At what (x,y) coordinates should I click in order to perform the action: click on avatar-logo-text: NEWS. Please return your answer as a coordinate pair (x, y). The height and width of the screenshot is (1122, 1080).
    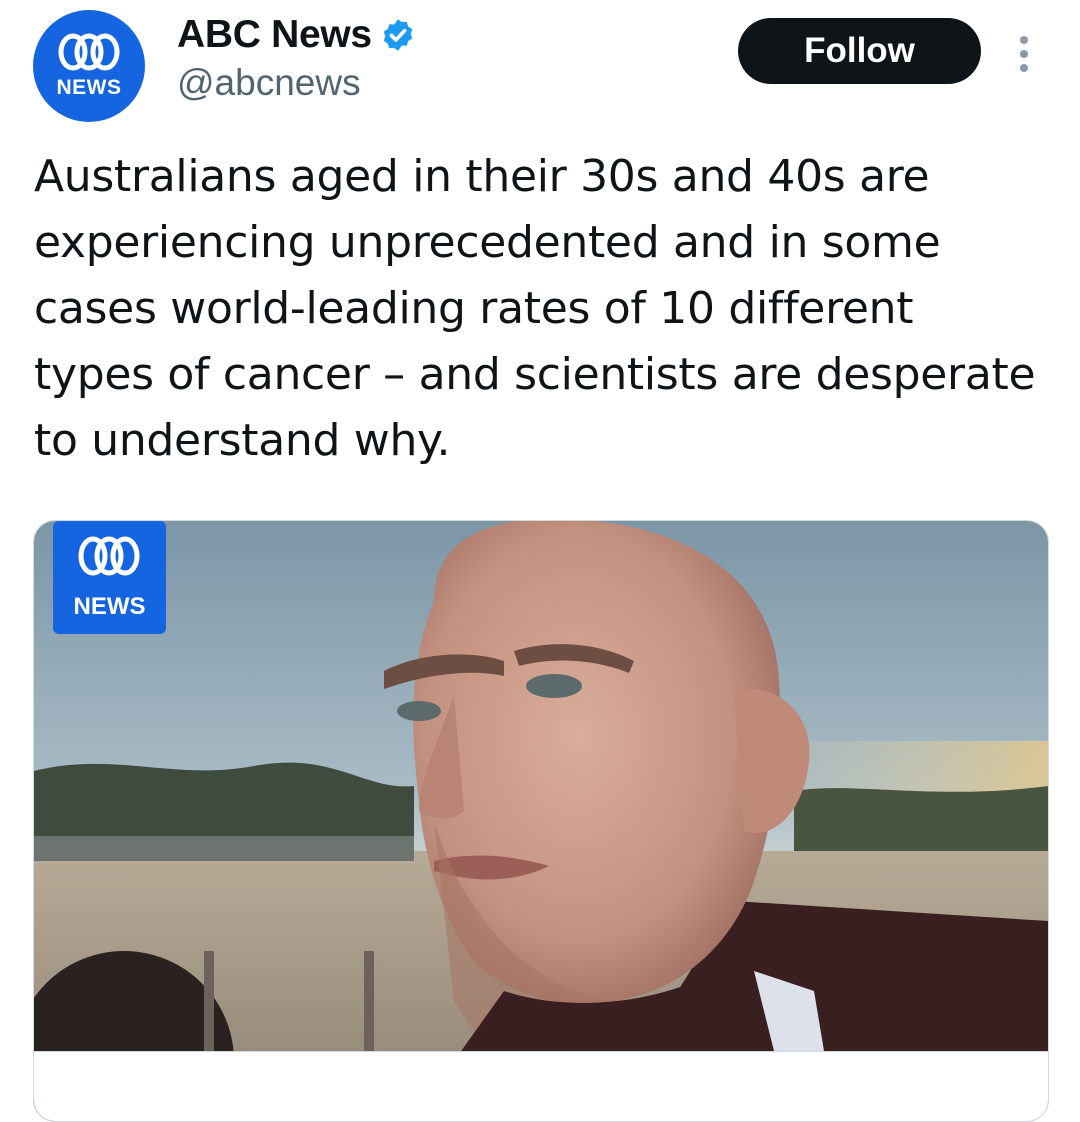
    Looking at the image, I should click on (89, 87).